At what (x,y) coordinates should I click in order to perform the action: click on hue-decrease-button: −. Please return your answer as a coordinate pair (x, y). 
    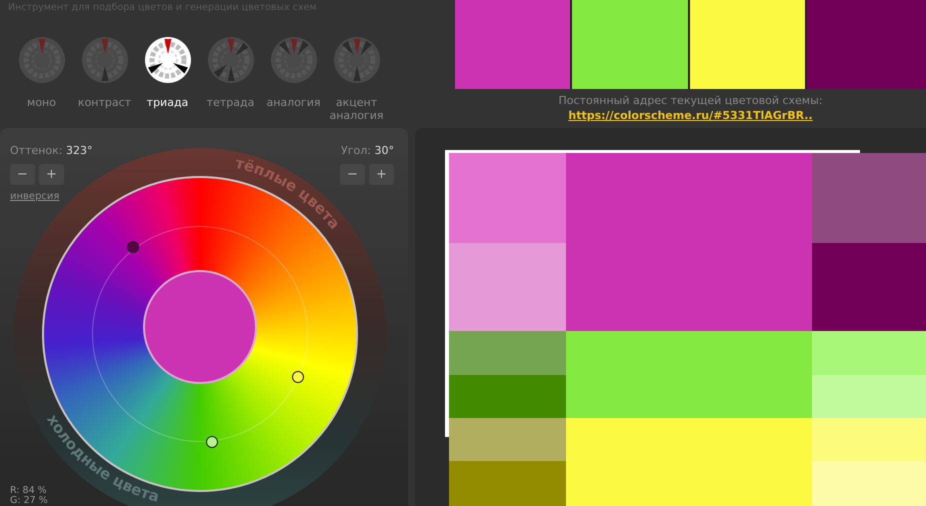
    Looking at the image, I should click on (22, 174).